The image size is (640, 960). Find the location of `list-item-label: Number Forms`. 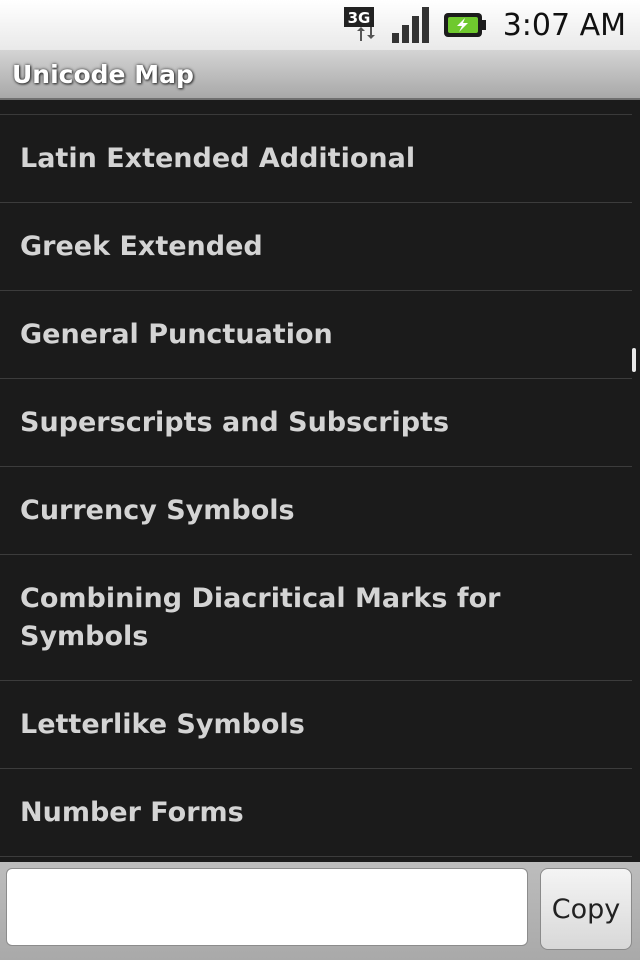

list-item-label: Number Forms is located at coordinates (132, 812).